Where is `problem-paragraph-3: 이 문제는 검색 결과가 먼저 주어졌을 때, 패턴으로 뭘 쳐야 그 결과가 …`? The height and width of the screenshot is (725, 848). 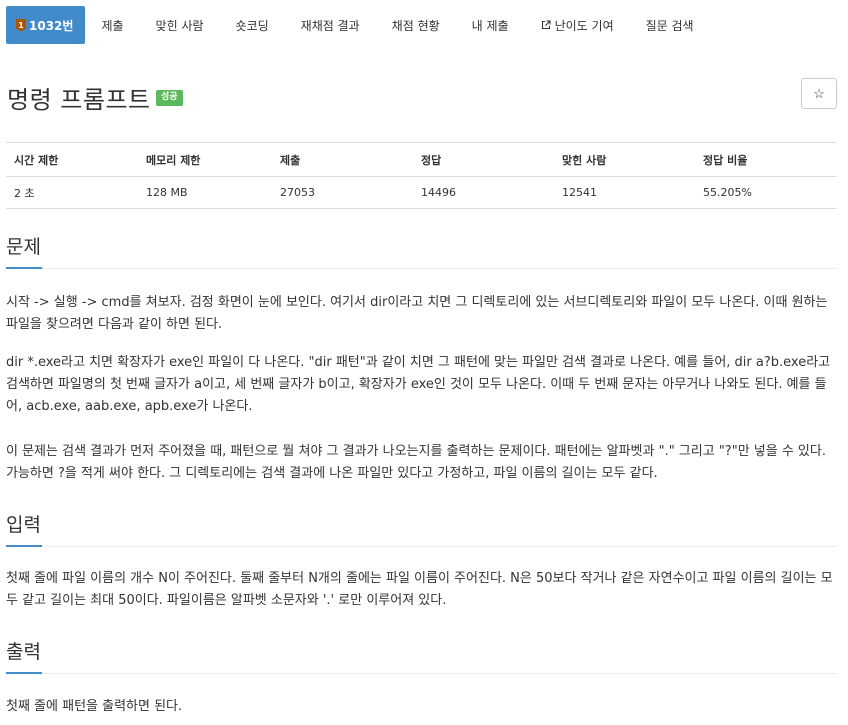
problem-paragraph-3: 이 문제는 검색 결과가 먼저 주어졌을 때, 패턴으로 뭘 쳐야 그 결과가 … is located at coordinates (416, 462).